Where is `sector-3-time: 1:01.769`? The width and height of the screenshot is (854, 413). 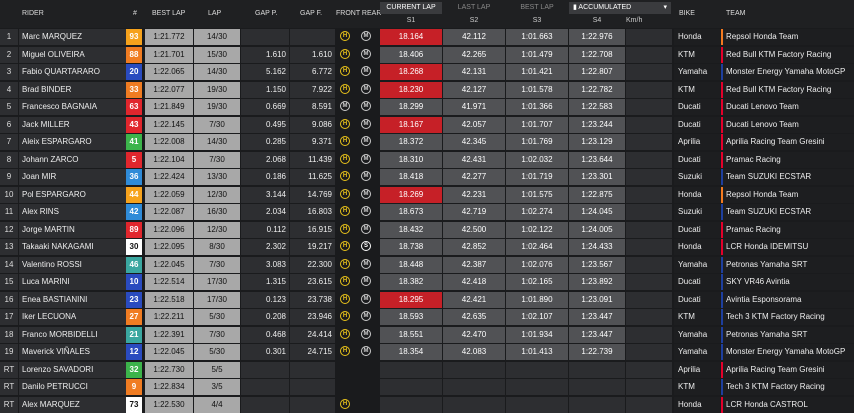 sector-3-time: 1:01.769 is located at coordinates (537, 142).